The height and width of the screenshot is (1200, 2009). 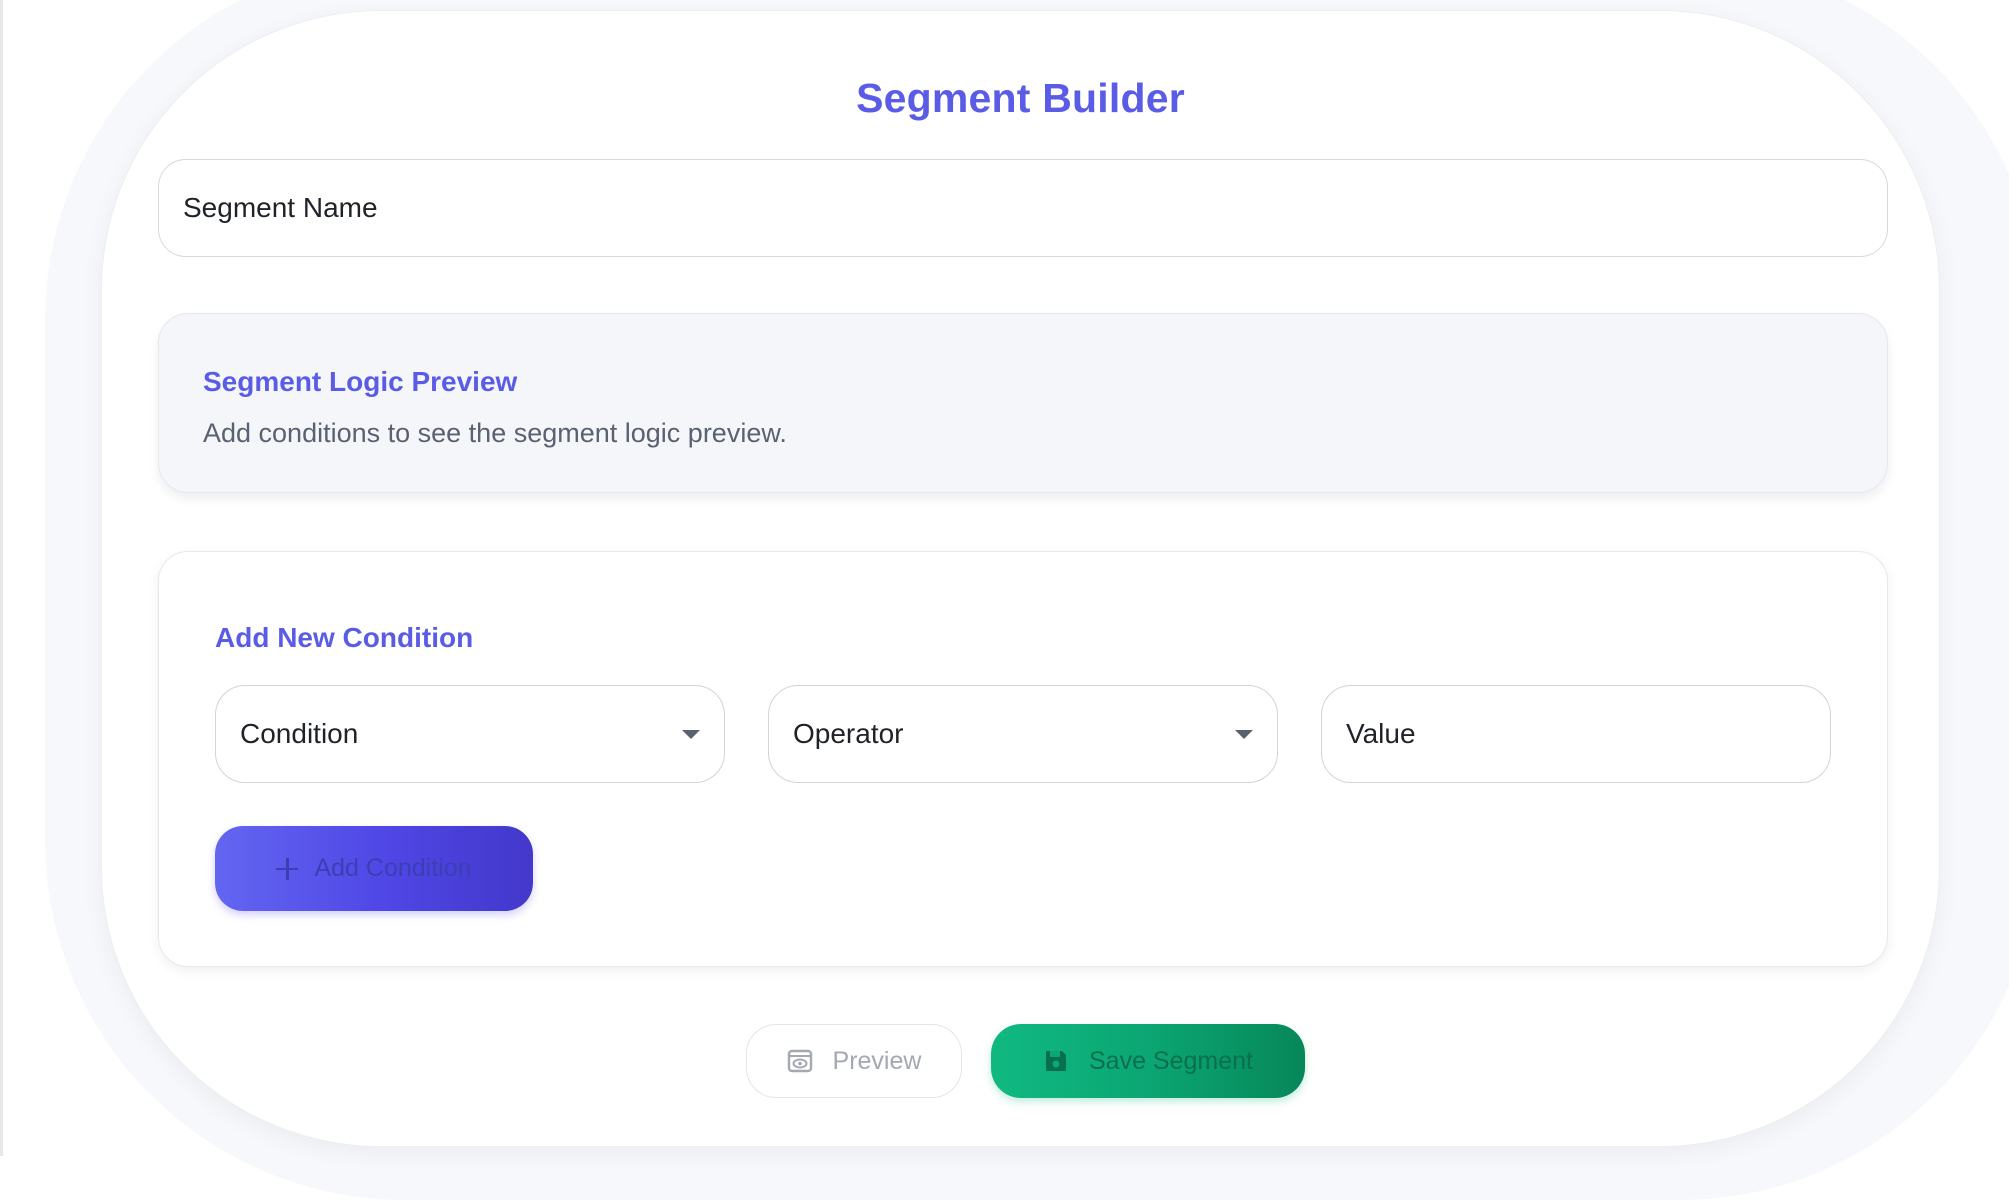 What do you see at coordinates (1171, 1060) in the screenshot?
I see `save-segment-label: Save Segment` at bounding box center [1171, 1060].